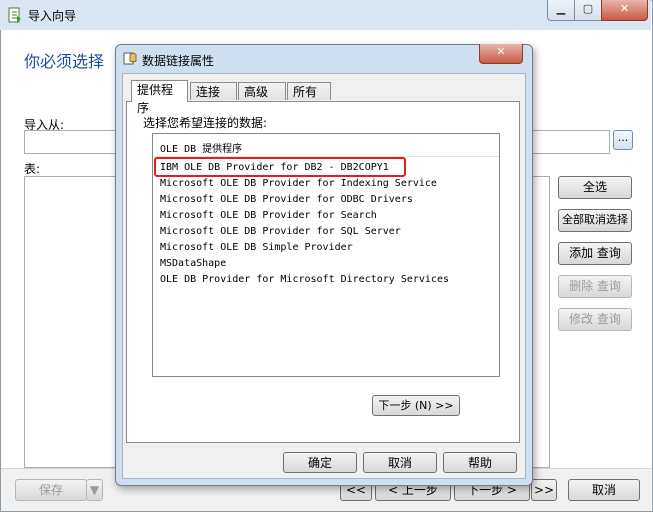 Image resolution: width=653 pixels, height=512 pixels. I want to click on chevron-down-icon: ▼, so click(94, 490).